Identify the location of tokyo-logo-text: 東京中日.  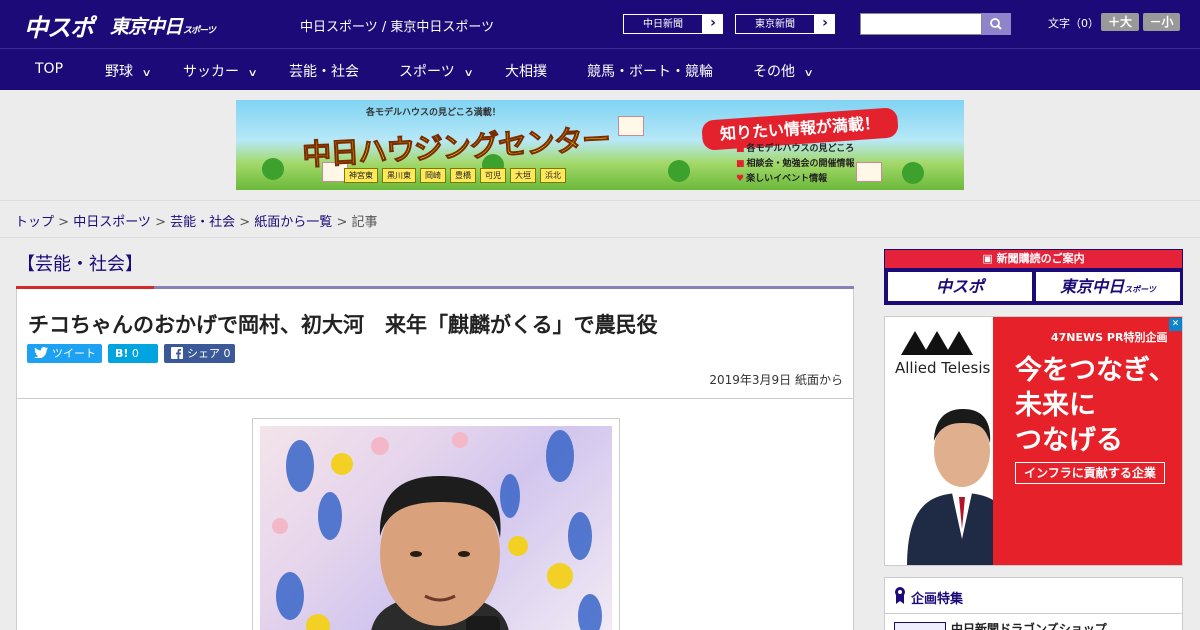
(146, 27).